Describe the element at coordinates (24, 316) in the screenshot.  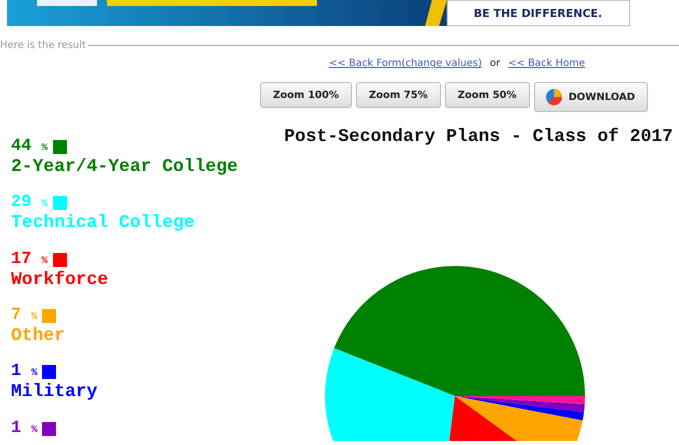
I see `legend-percent: 7 %` at that location.